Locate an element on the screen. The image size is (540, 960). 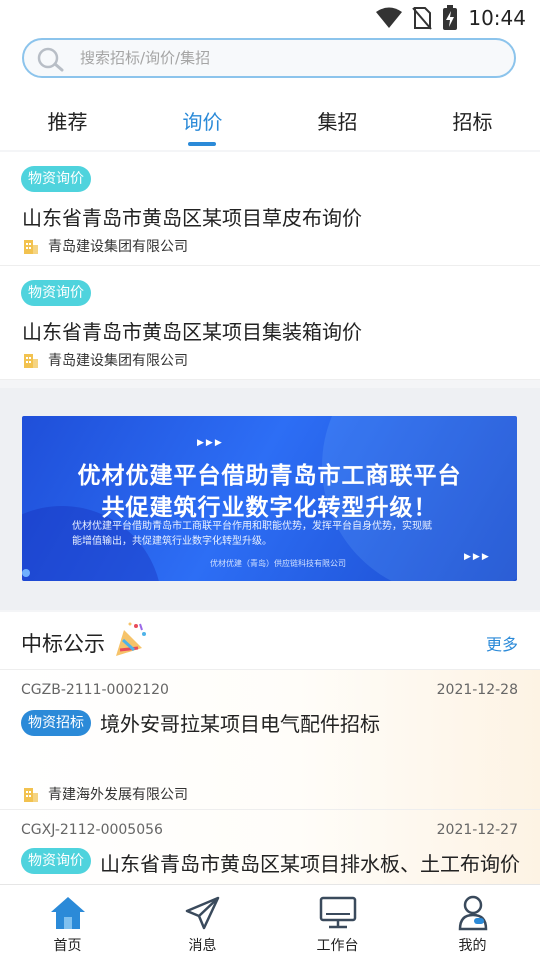
nav-workbench: 工作台 is located at coordinates (337, 922).